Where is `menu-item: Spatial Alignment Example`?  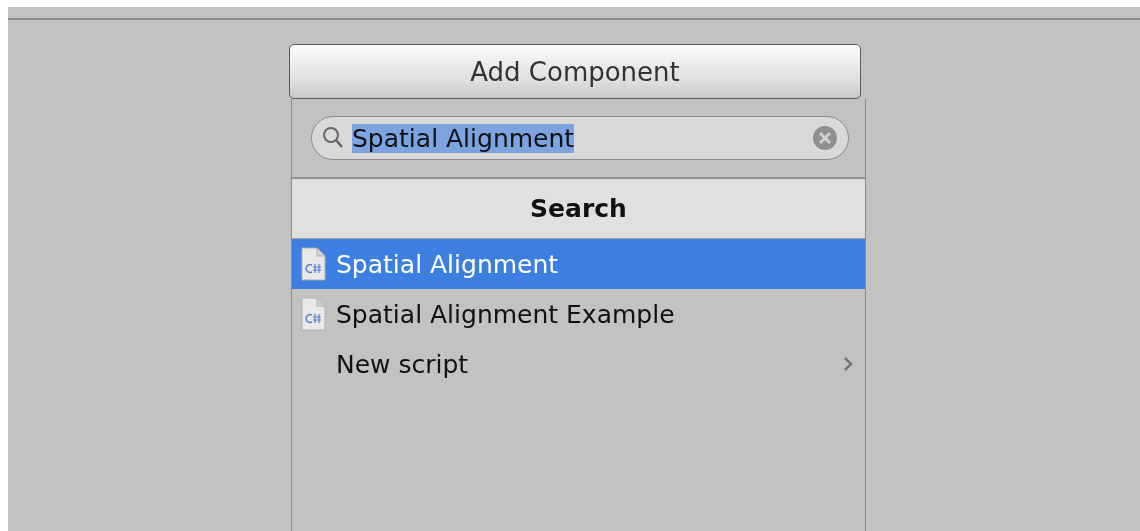
menu-item: Spatial Alignment Example is located at coordinates (578, 314).